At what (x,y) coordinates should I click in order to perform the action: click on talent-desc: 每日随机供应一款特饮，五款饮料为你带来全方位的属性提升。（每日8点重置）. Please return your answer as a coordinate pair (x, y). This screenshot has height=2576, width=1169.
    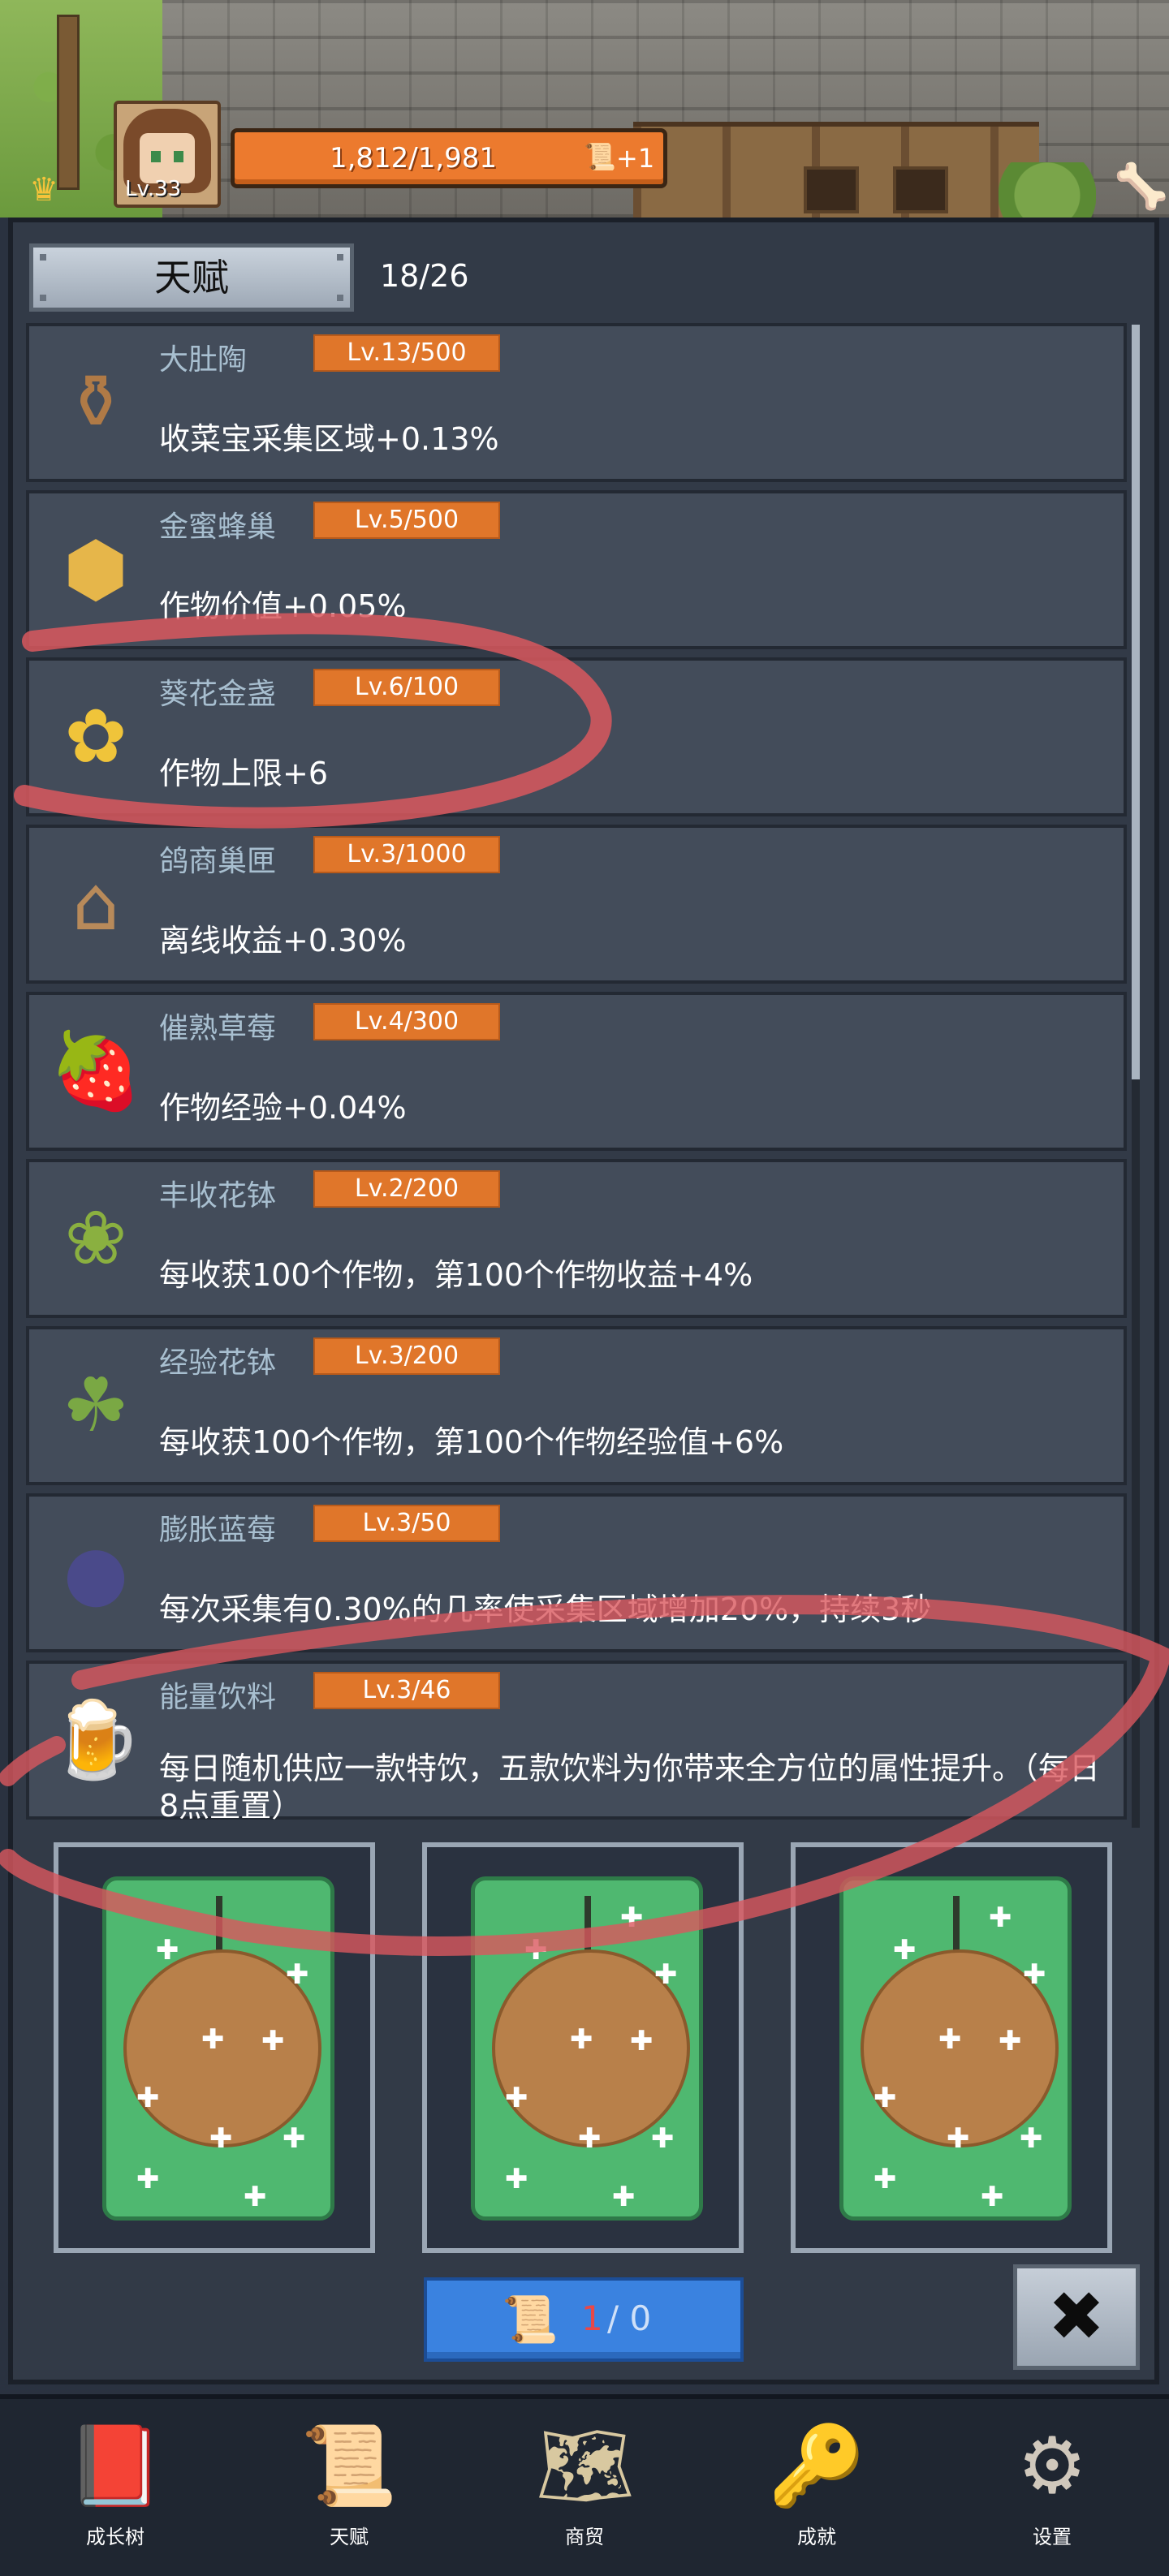
    Looking at the image, I should click on (630, 1788).